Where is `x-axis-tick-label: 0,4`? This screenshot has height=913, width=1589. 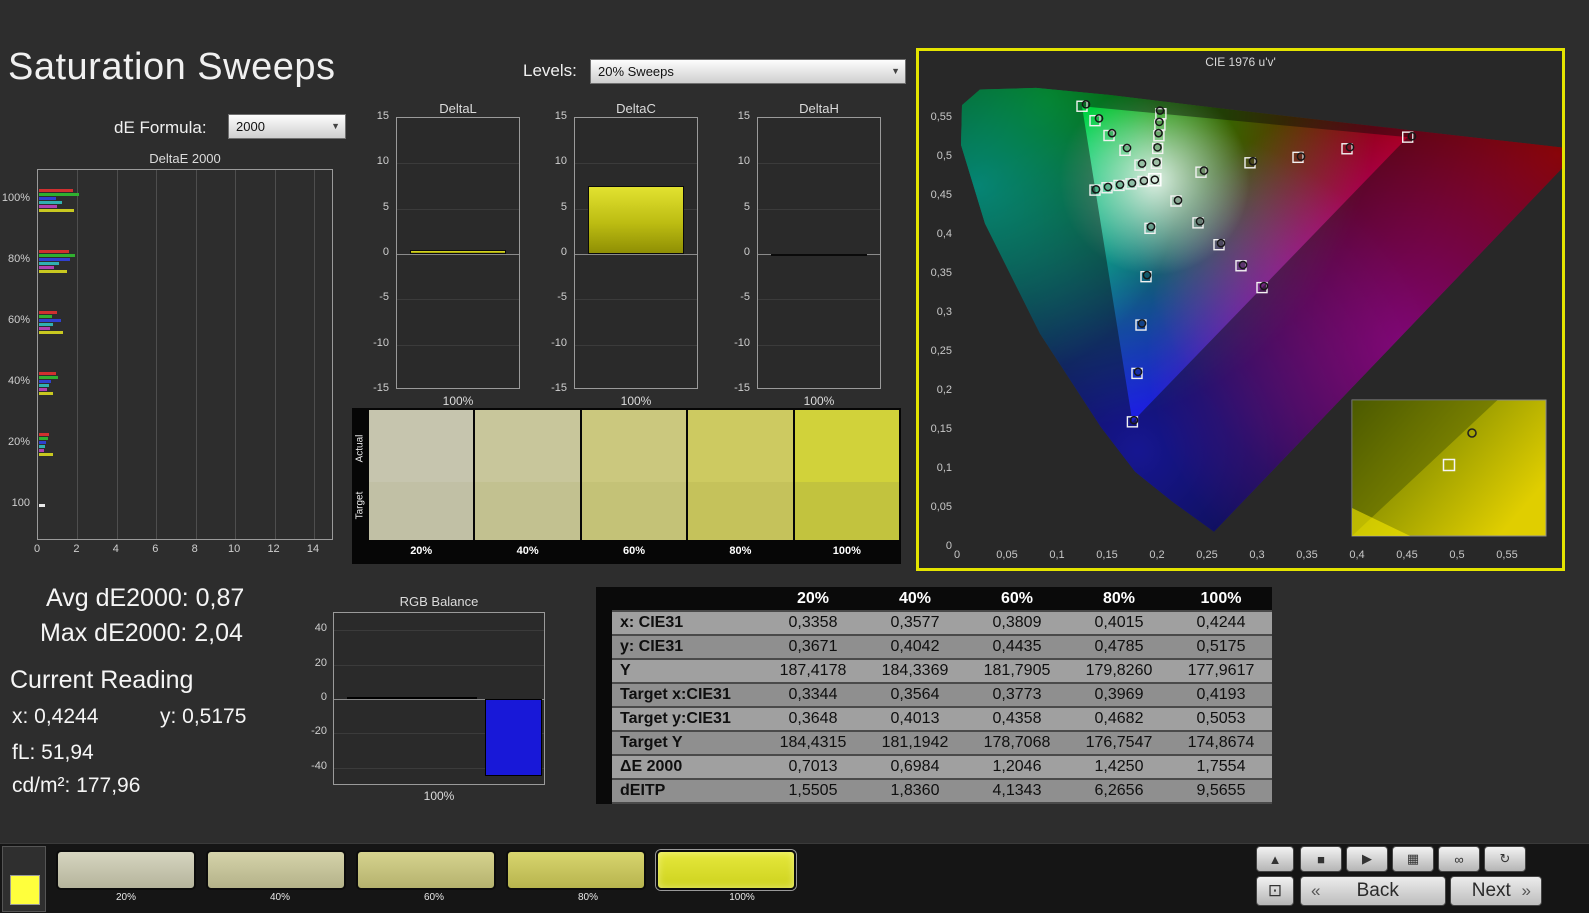
x-axis-tick-label: 0,4 is located at coordinates (1356, 555).